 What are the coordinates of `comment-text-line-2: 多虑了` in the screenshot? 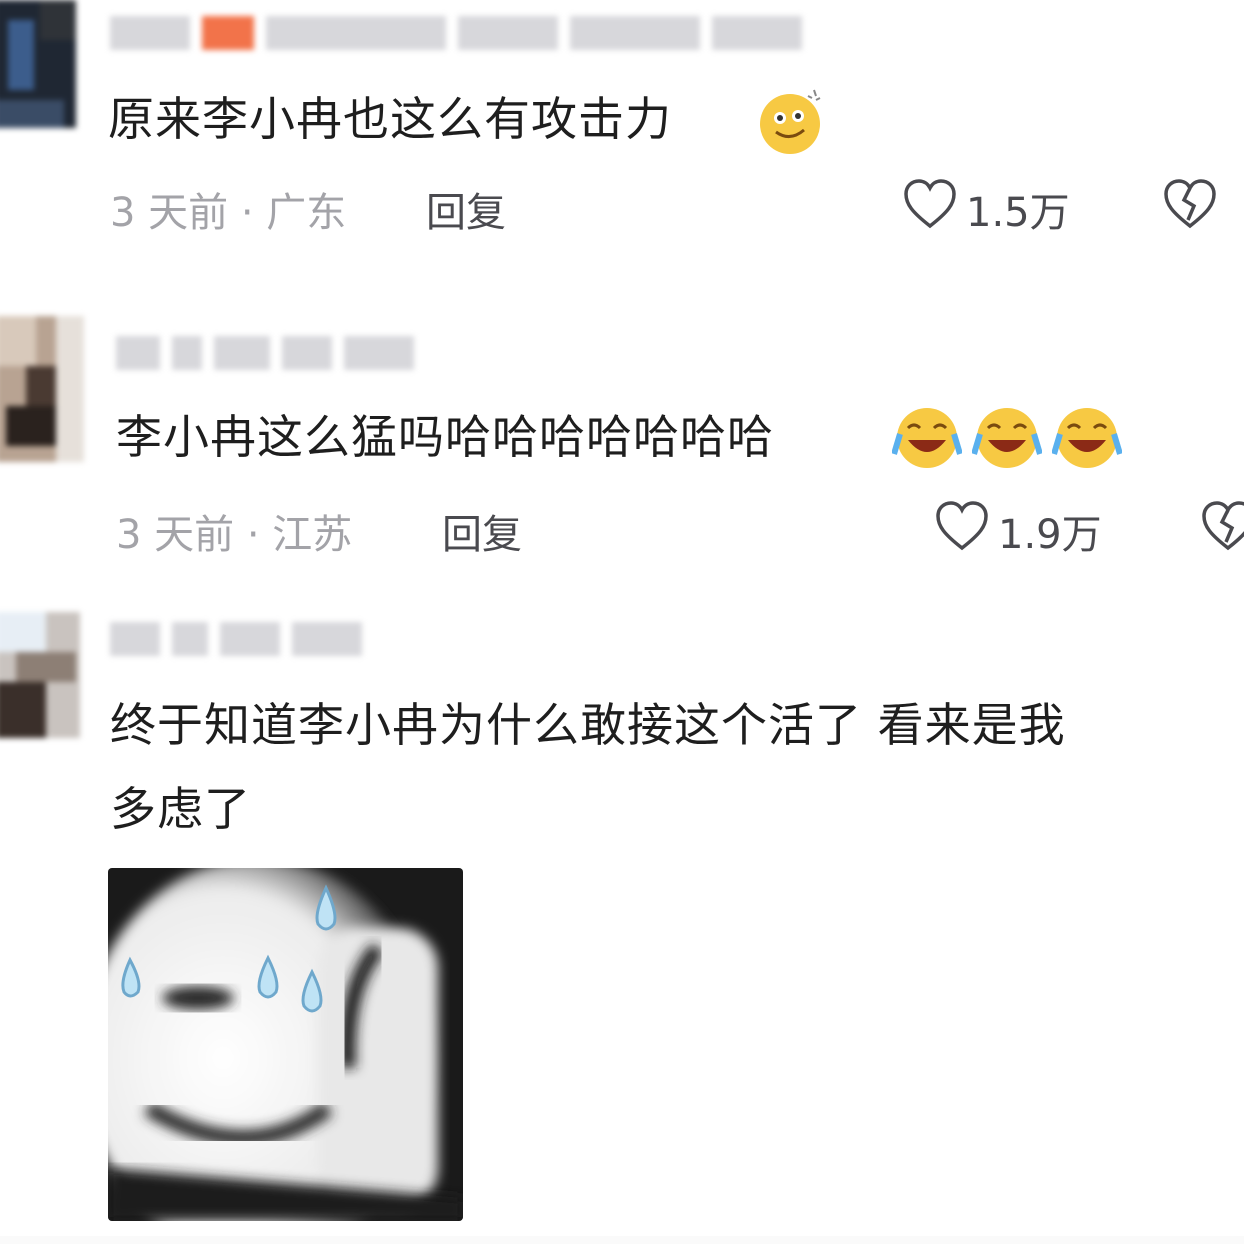 It's located at (180, 809).